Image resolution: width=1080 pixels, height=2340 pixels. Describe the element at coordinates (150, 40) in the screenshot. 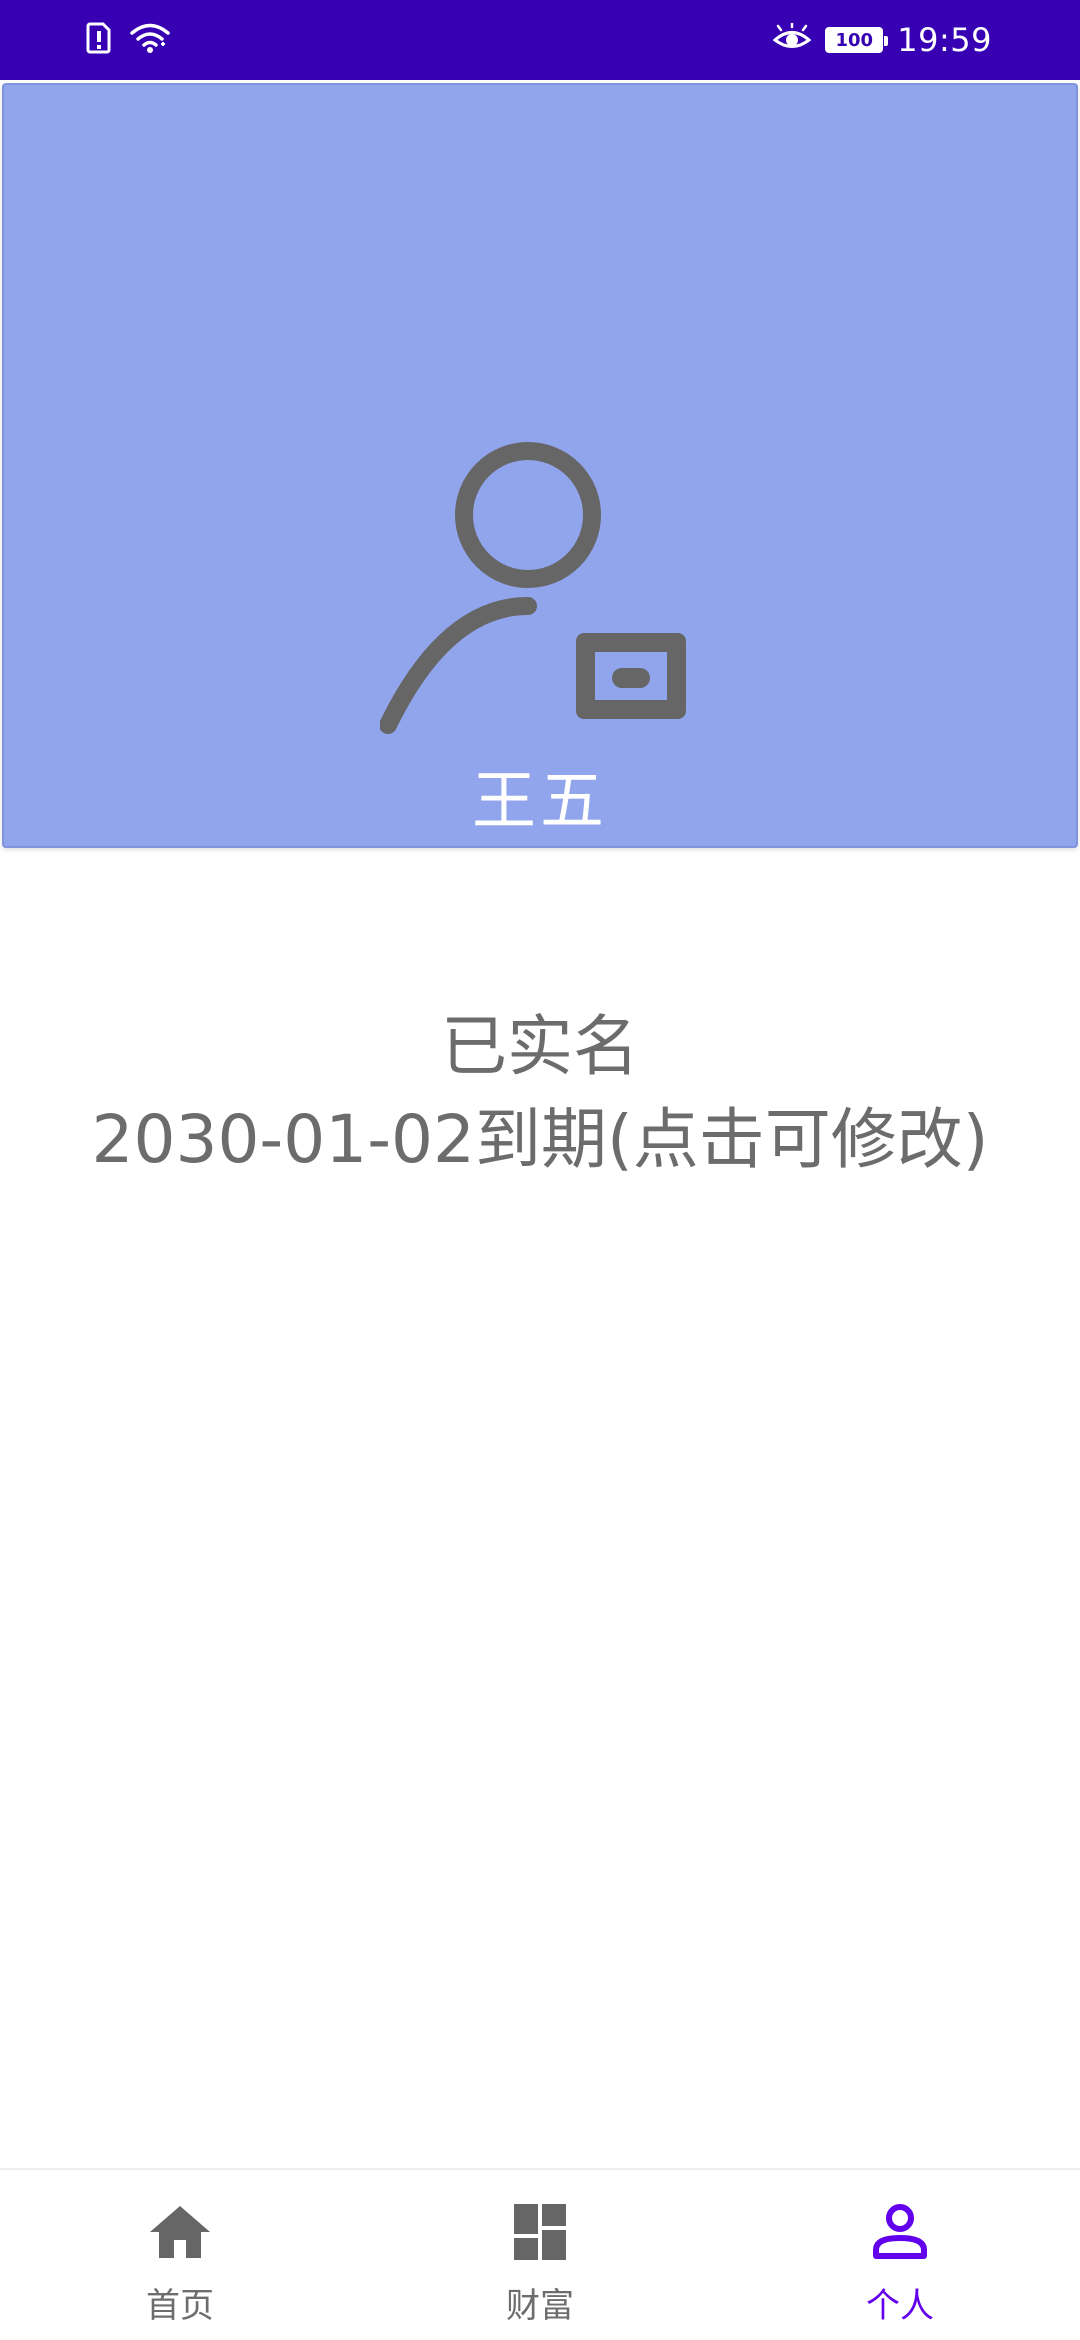

I see `wifi-icon` at that location.